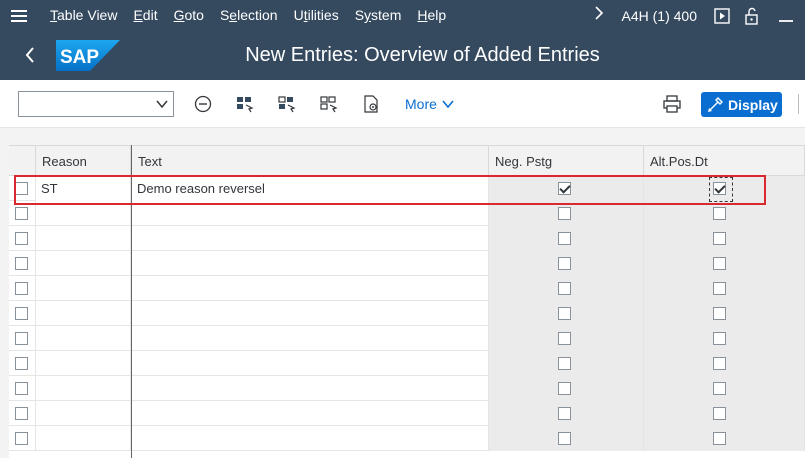 Image resolution: width=805 pixels, height=458 pixels. What do you see at coordinates (329, 104) in the screenshot?
I see `deselect-all-icon` at bounding box center [329, 104].